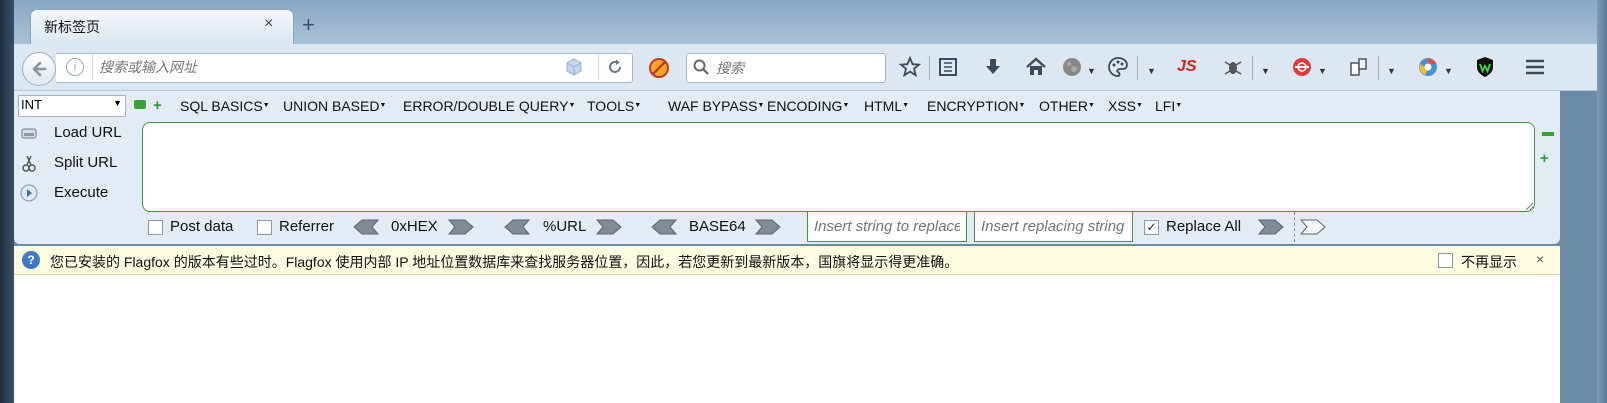 The image size is (1607, 403). Describe the element at coordinates (717, 226) in the screenshot. I see `base64-label: BASE64` at that location.